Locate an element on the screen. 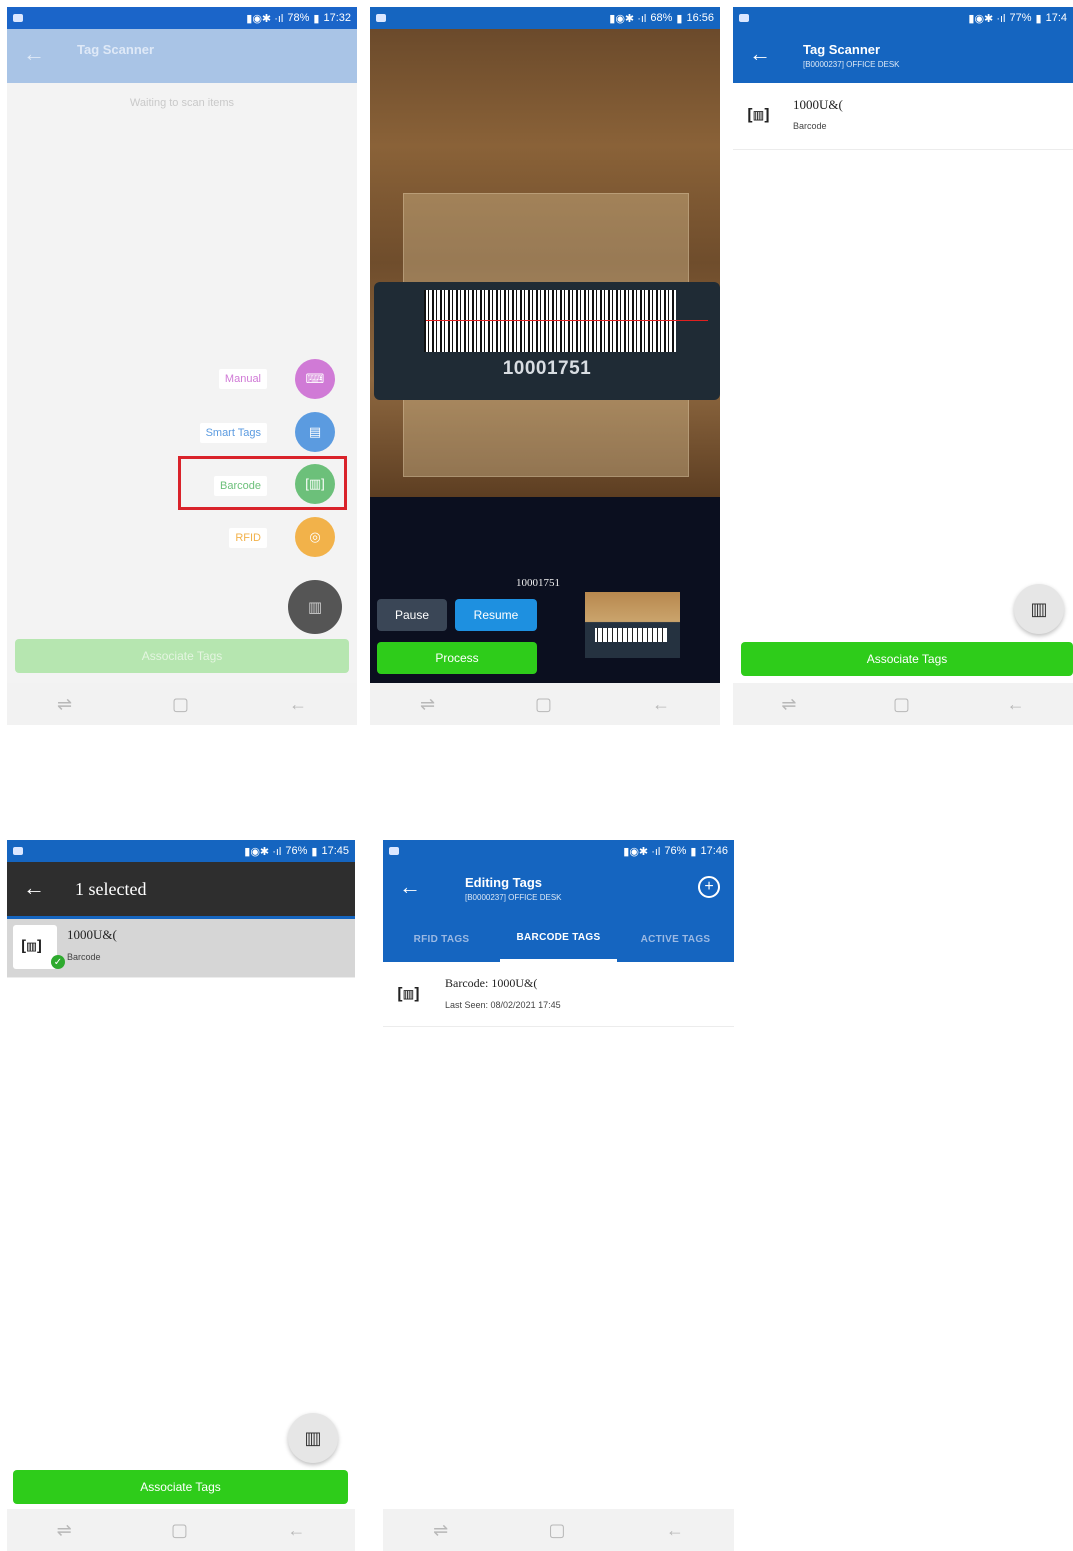 Image resolution: width=1073 pixels, height=1551 pixels. app-bar: ← Tag Scanner is located at coordinates (182, 56).